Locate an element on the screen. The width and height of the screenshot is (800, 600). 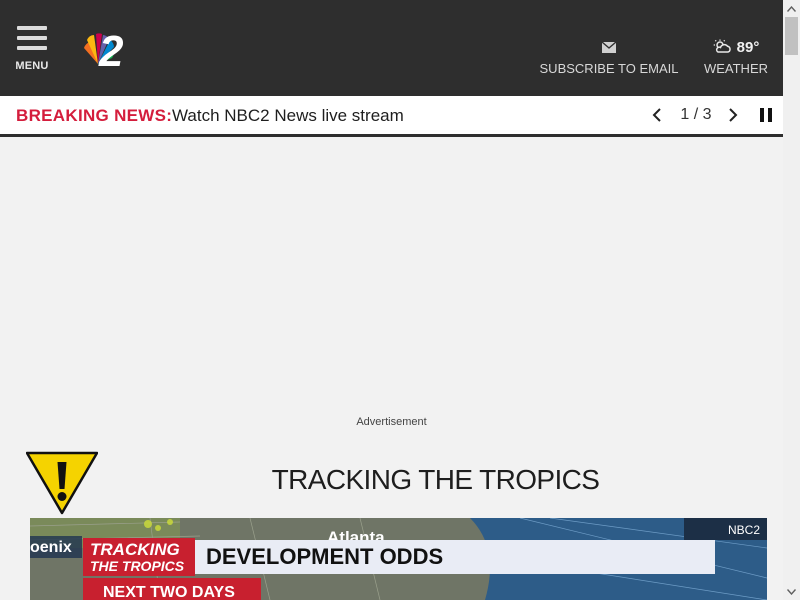
breaking-news-label: BREAKING NEWS: is located at coordinates (94, 115).